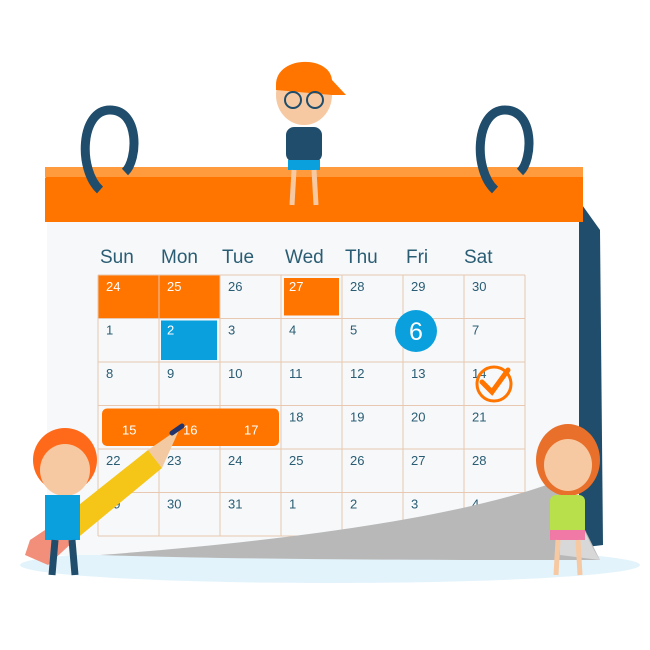 Image resolution: width=650 pixels, height=650 pixels. Describe the element at coordinates (296, 417) in the screenshot. I see `day-cell: 18` at that location.